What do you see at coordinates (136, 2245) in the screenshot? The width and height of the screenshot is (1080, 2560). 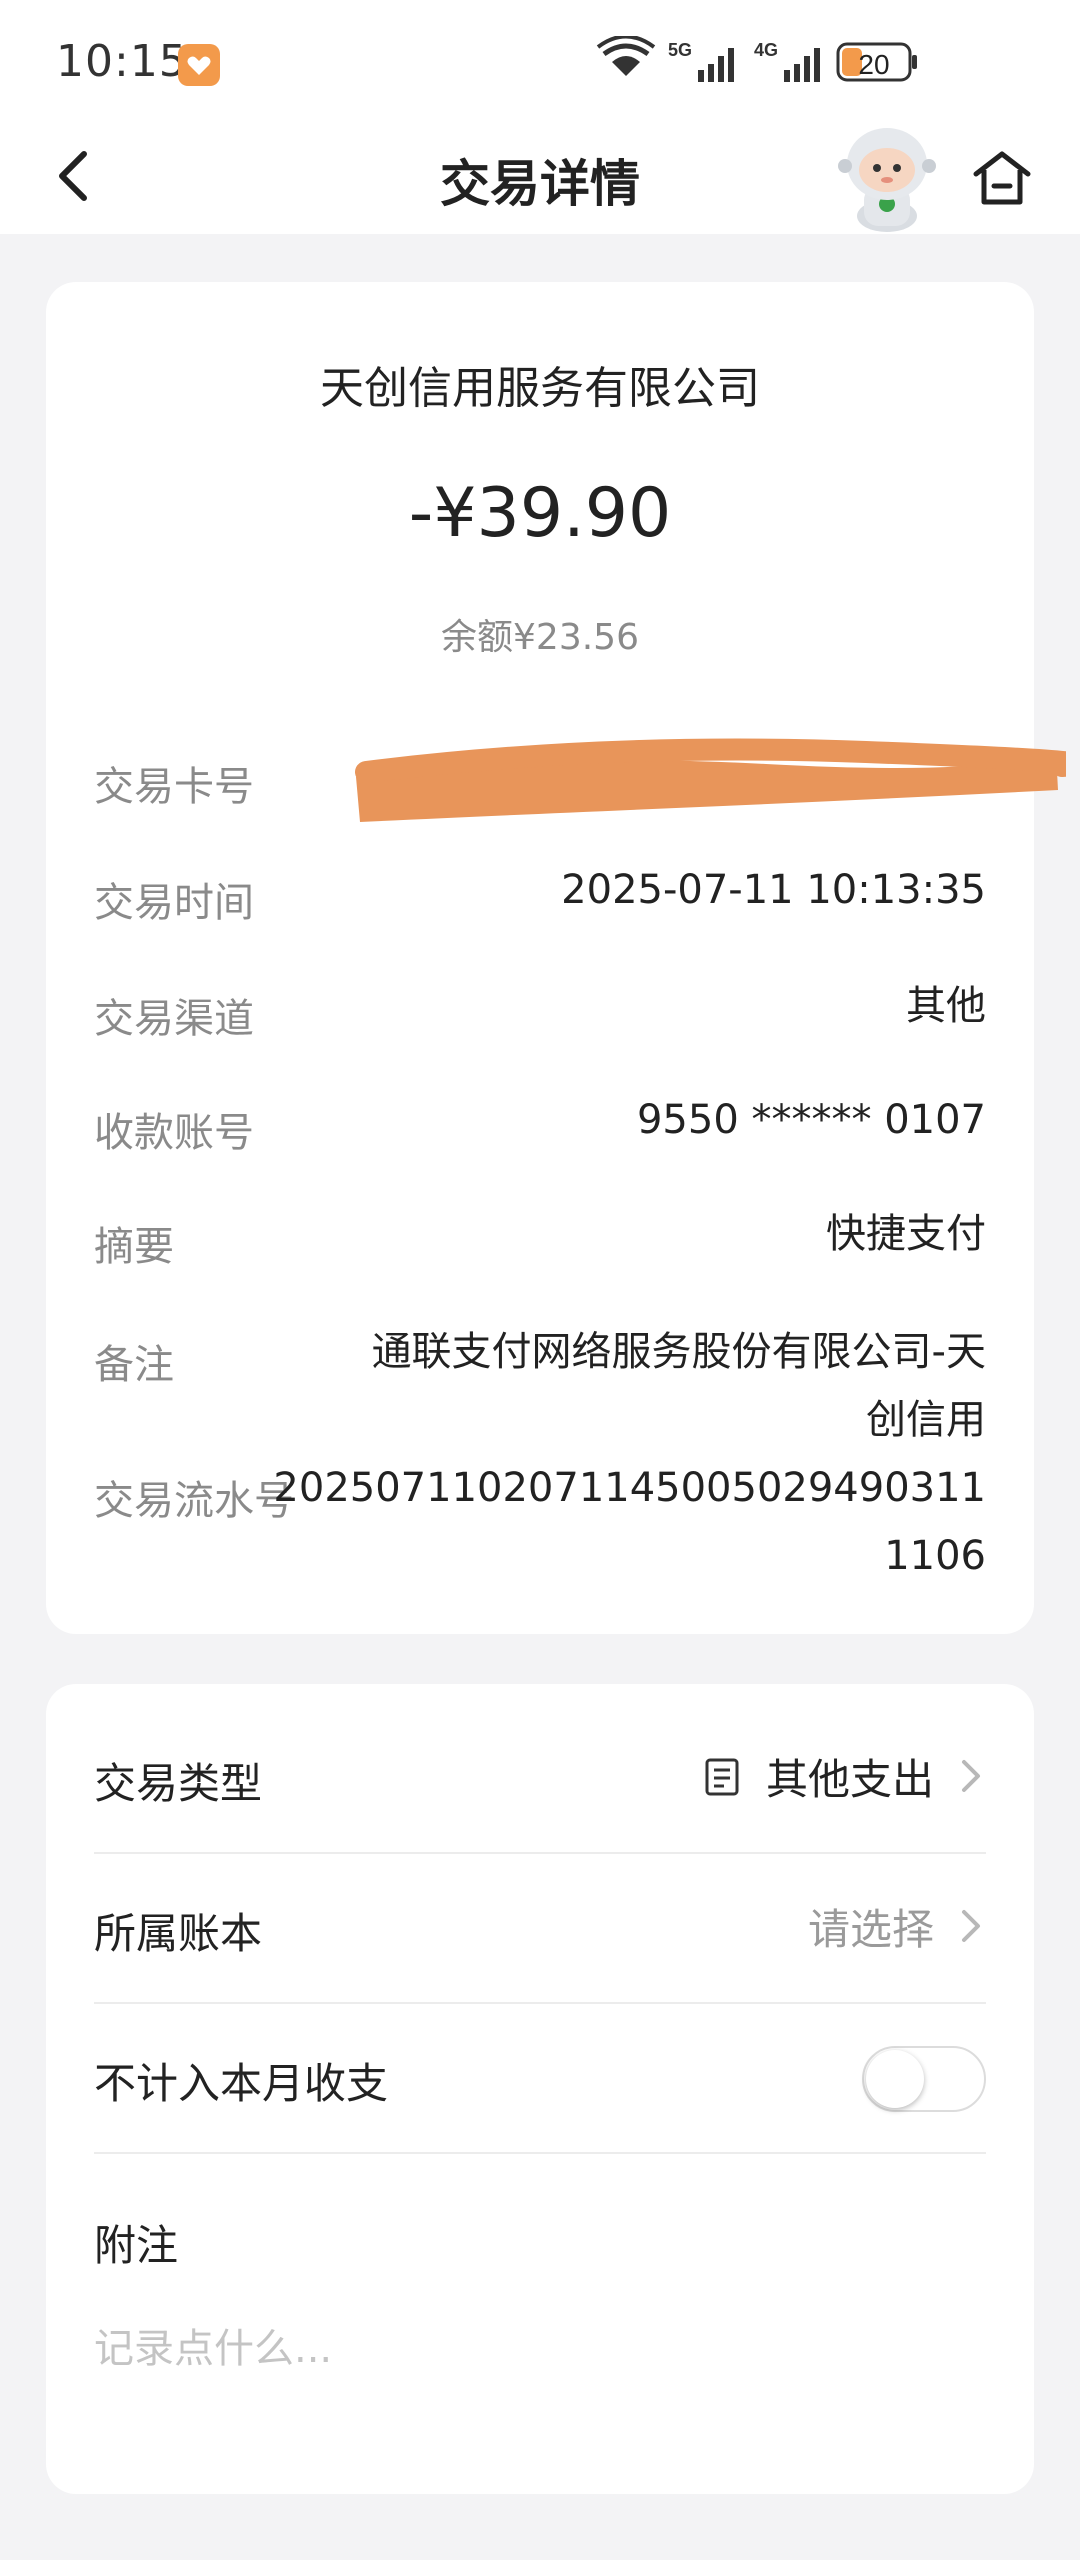 I see `note-label: 附注` at bounding box center [136, 2245].